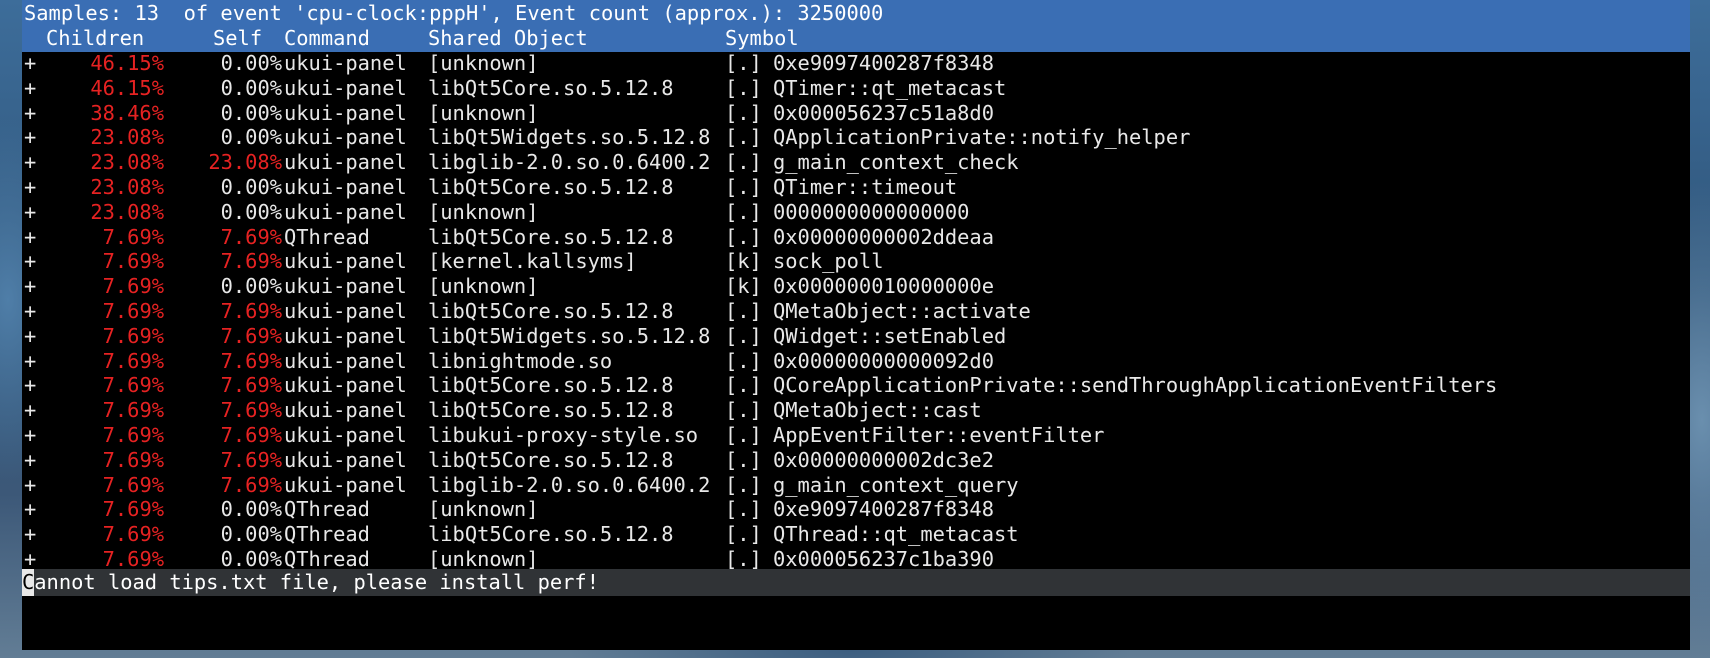 This screenshot has height=658, width=1710. I want to click on col-self-header: Self, so click(237, 38).